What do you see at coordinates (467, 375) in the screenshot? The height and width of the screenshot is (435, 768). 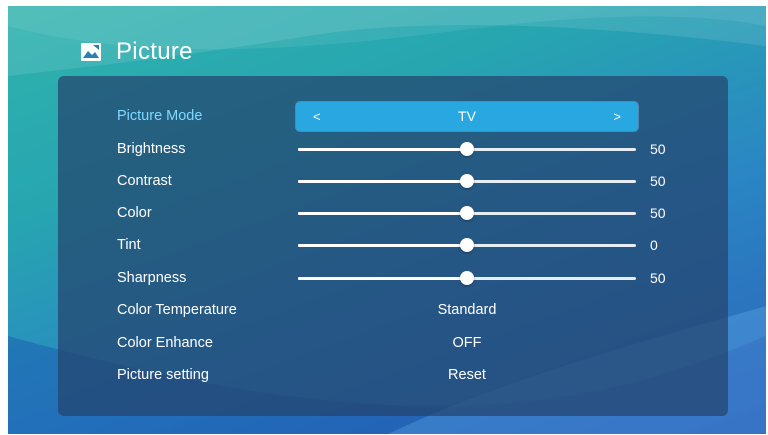 I see `reset-button: Reset` at bounding box center [467, 375].